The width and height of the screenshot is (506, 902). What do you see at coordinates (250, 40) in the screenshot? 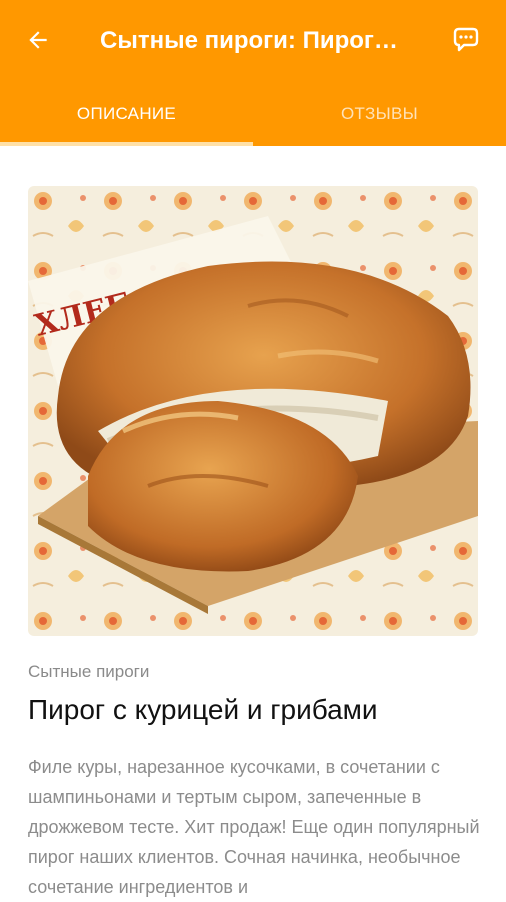
I see `page-title: Сытные пироги: Пирог с курицей и грибами` at bounding box center [250, 40].